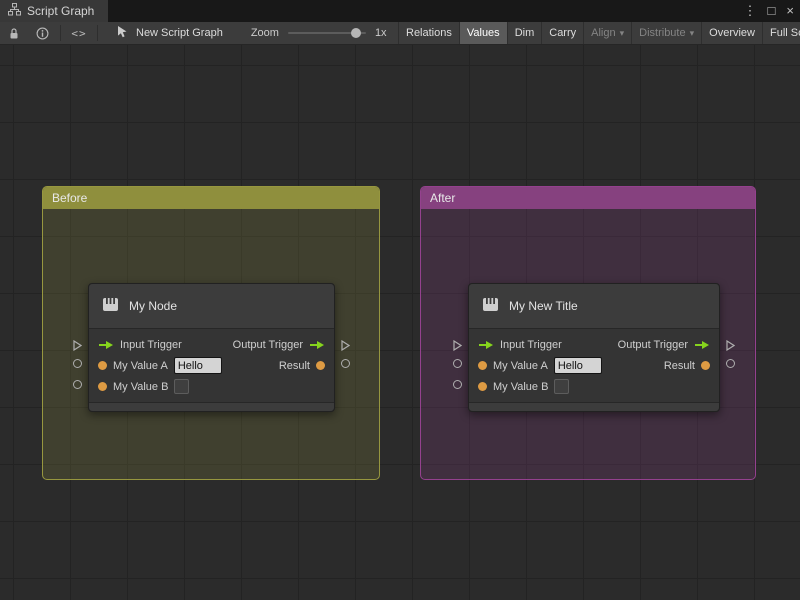  I want to click on info-icon, so click(42, 33).